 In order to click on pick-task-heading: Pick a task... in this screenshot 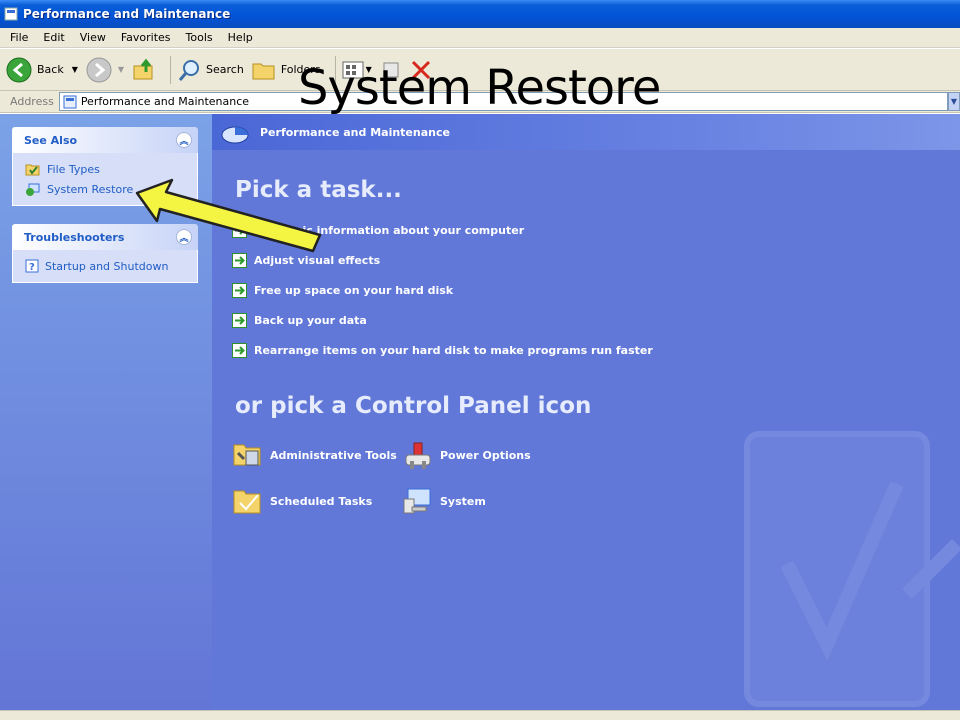, I will do `click(318, 190)`.